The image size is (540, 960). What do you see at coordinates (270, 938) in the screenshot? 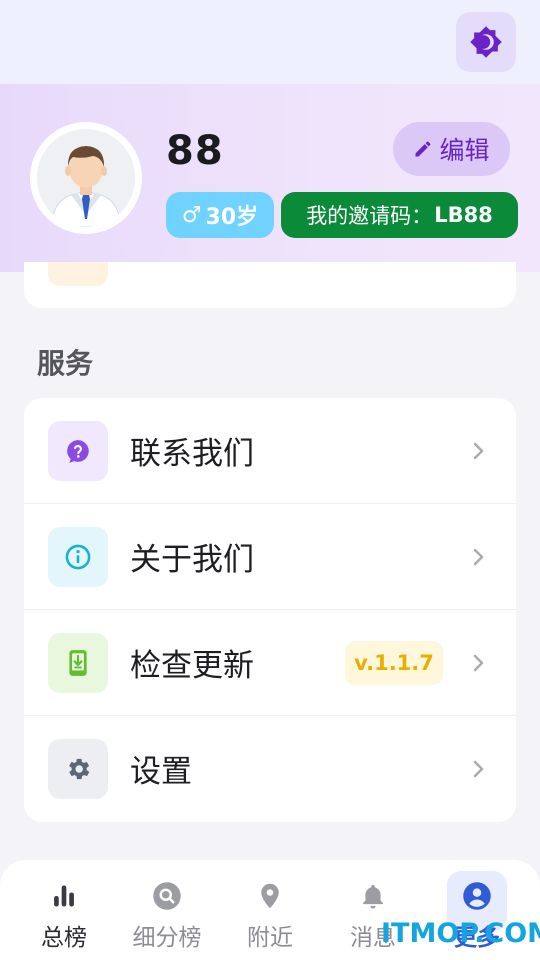
I see `nav-label: 附近` at bounding box center [270, 938].